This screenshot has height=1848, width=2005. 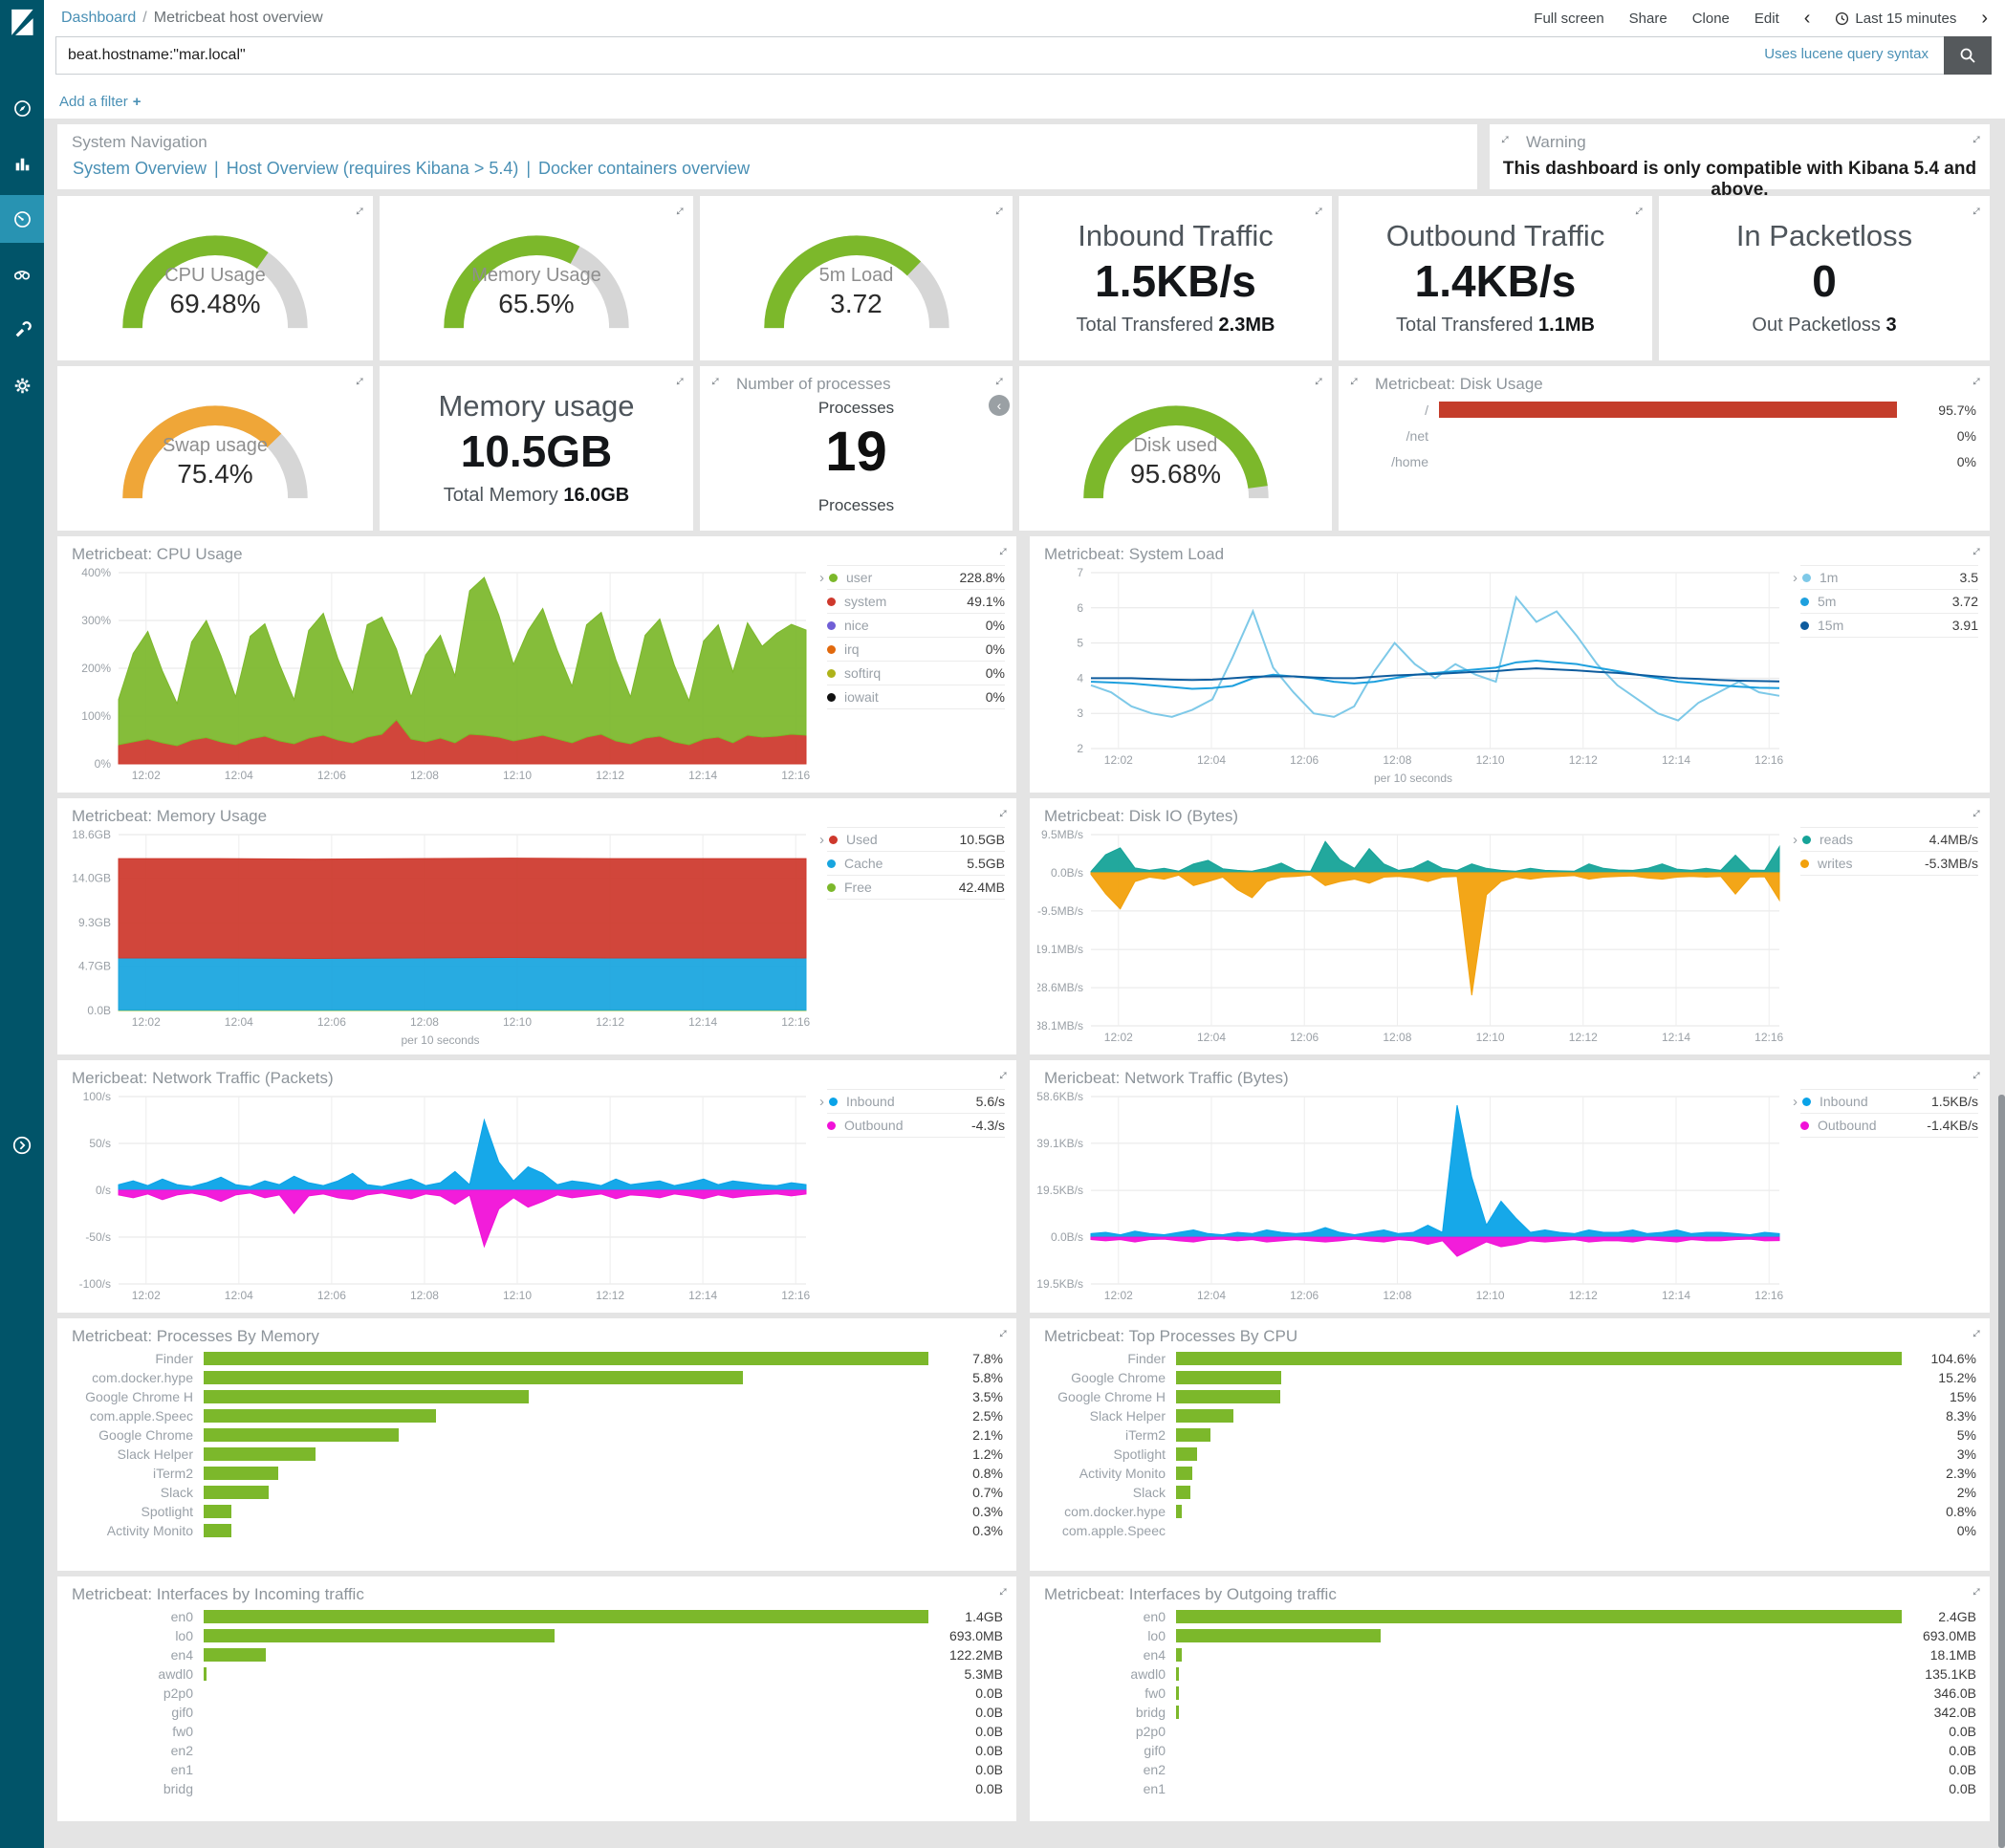 I want to click on legend-item: Cache 5.5GB, so click(x=916, y=863).